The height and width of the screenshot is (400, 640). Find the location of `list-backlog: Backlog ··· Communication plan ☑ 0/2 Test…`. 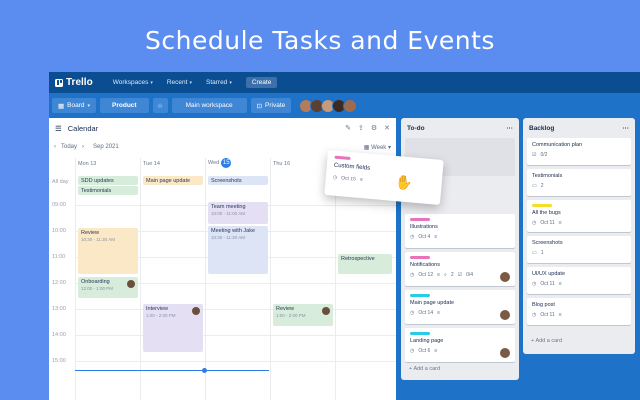

list-backlog: Backlog ··· Communication plan ☑ 0/2 Test… is located at coordinates (579, 236).